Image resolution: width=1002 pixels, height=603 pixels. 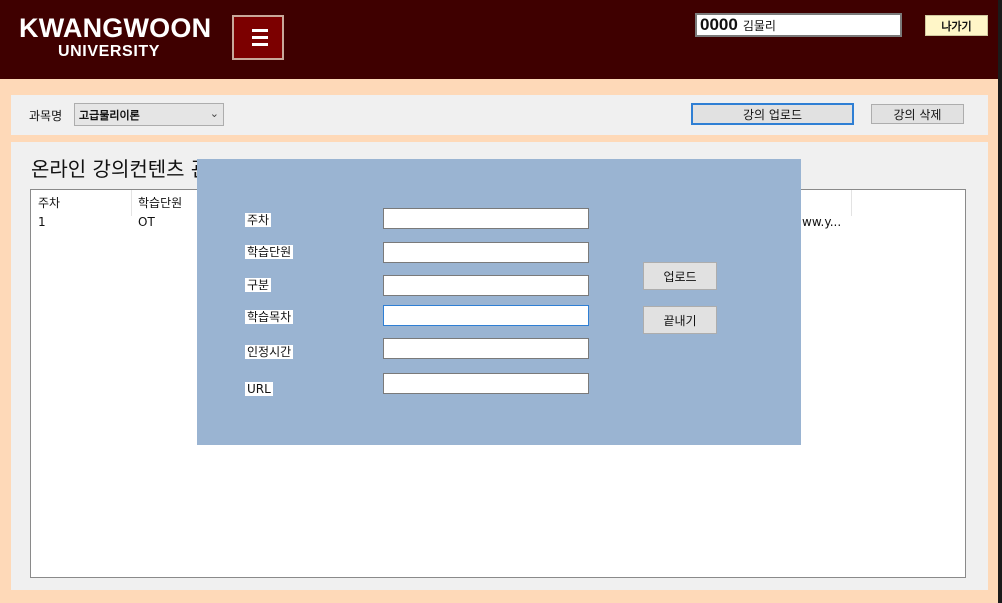 I want to click on delete-lecture-button: 강의 삭제, so click(x=917, y=114).